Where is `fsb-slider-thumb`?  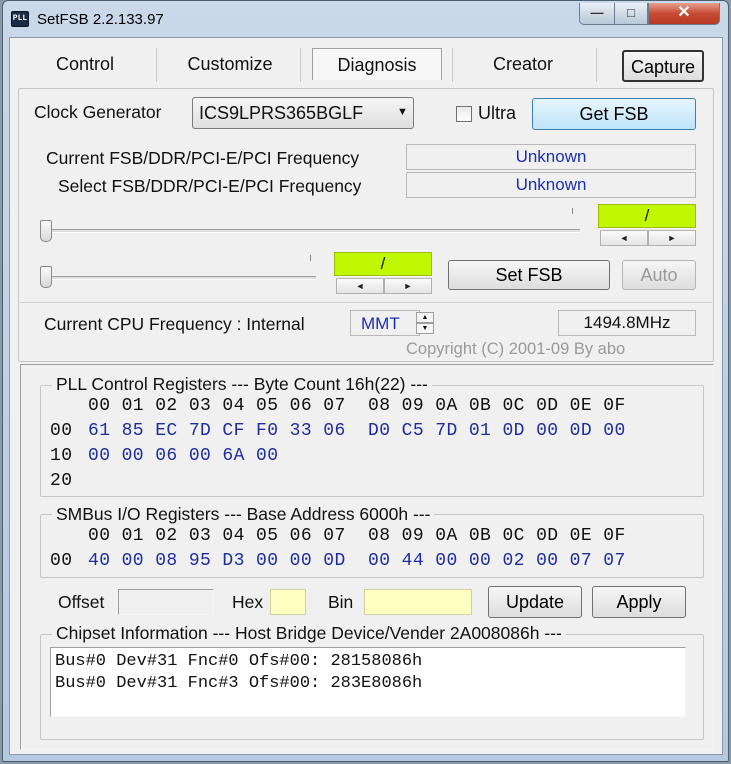 fsb-slider-thumb is located at coordinates (46, 231).